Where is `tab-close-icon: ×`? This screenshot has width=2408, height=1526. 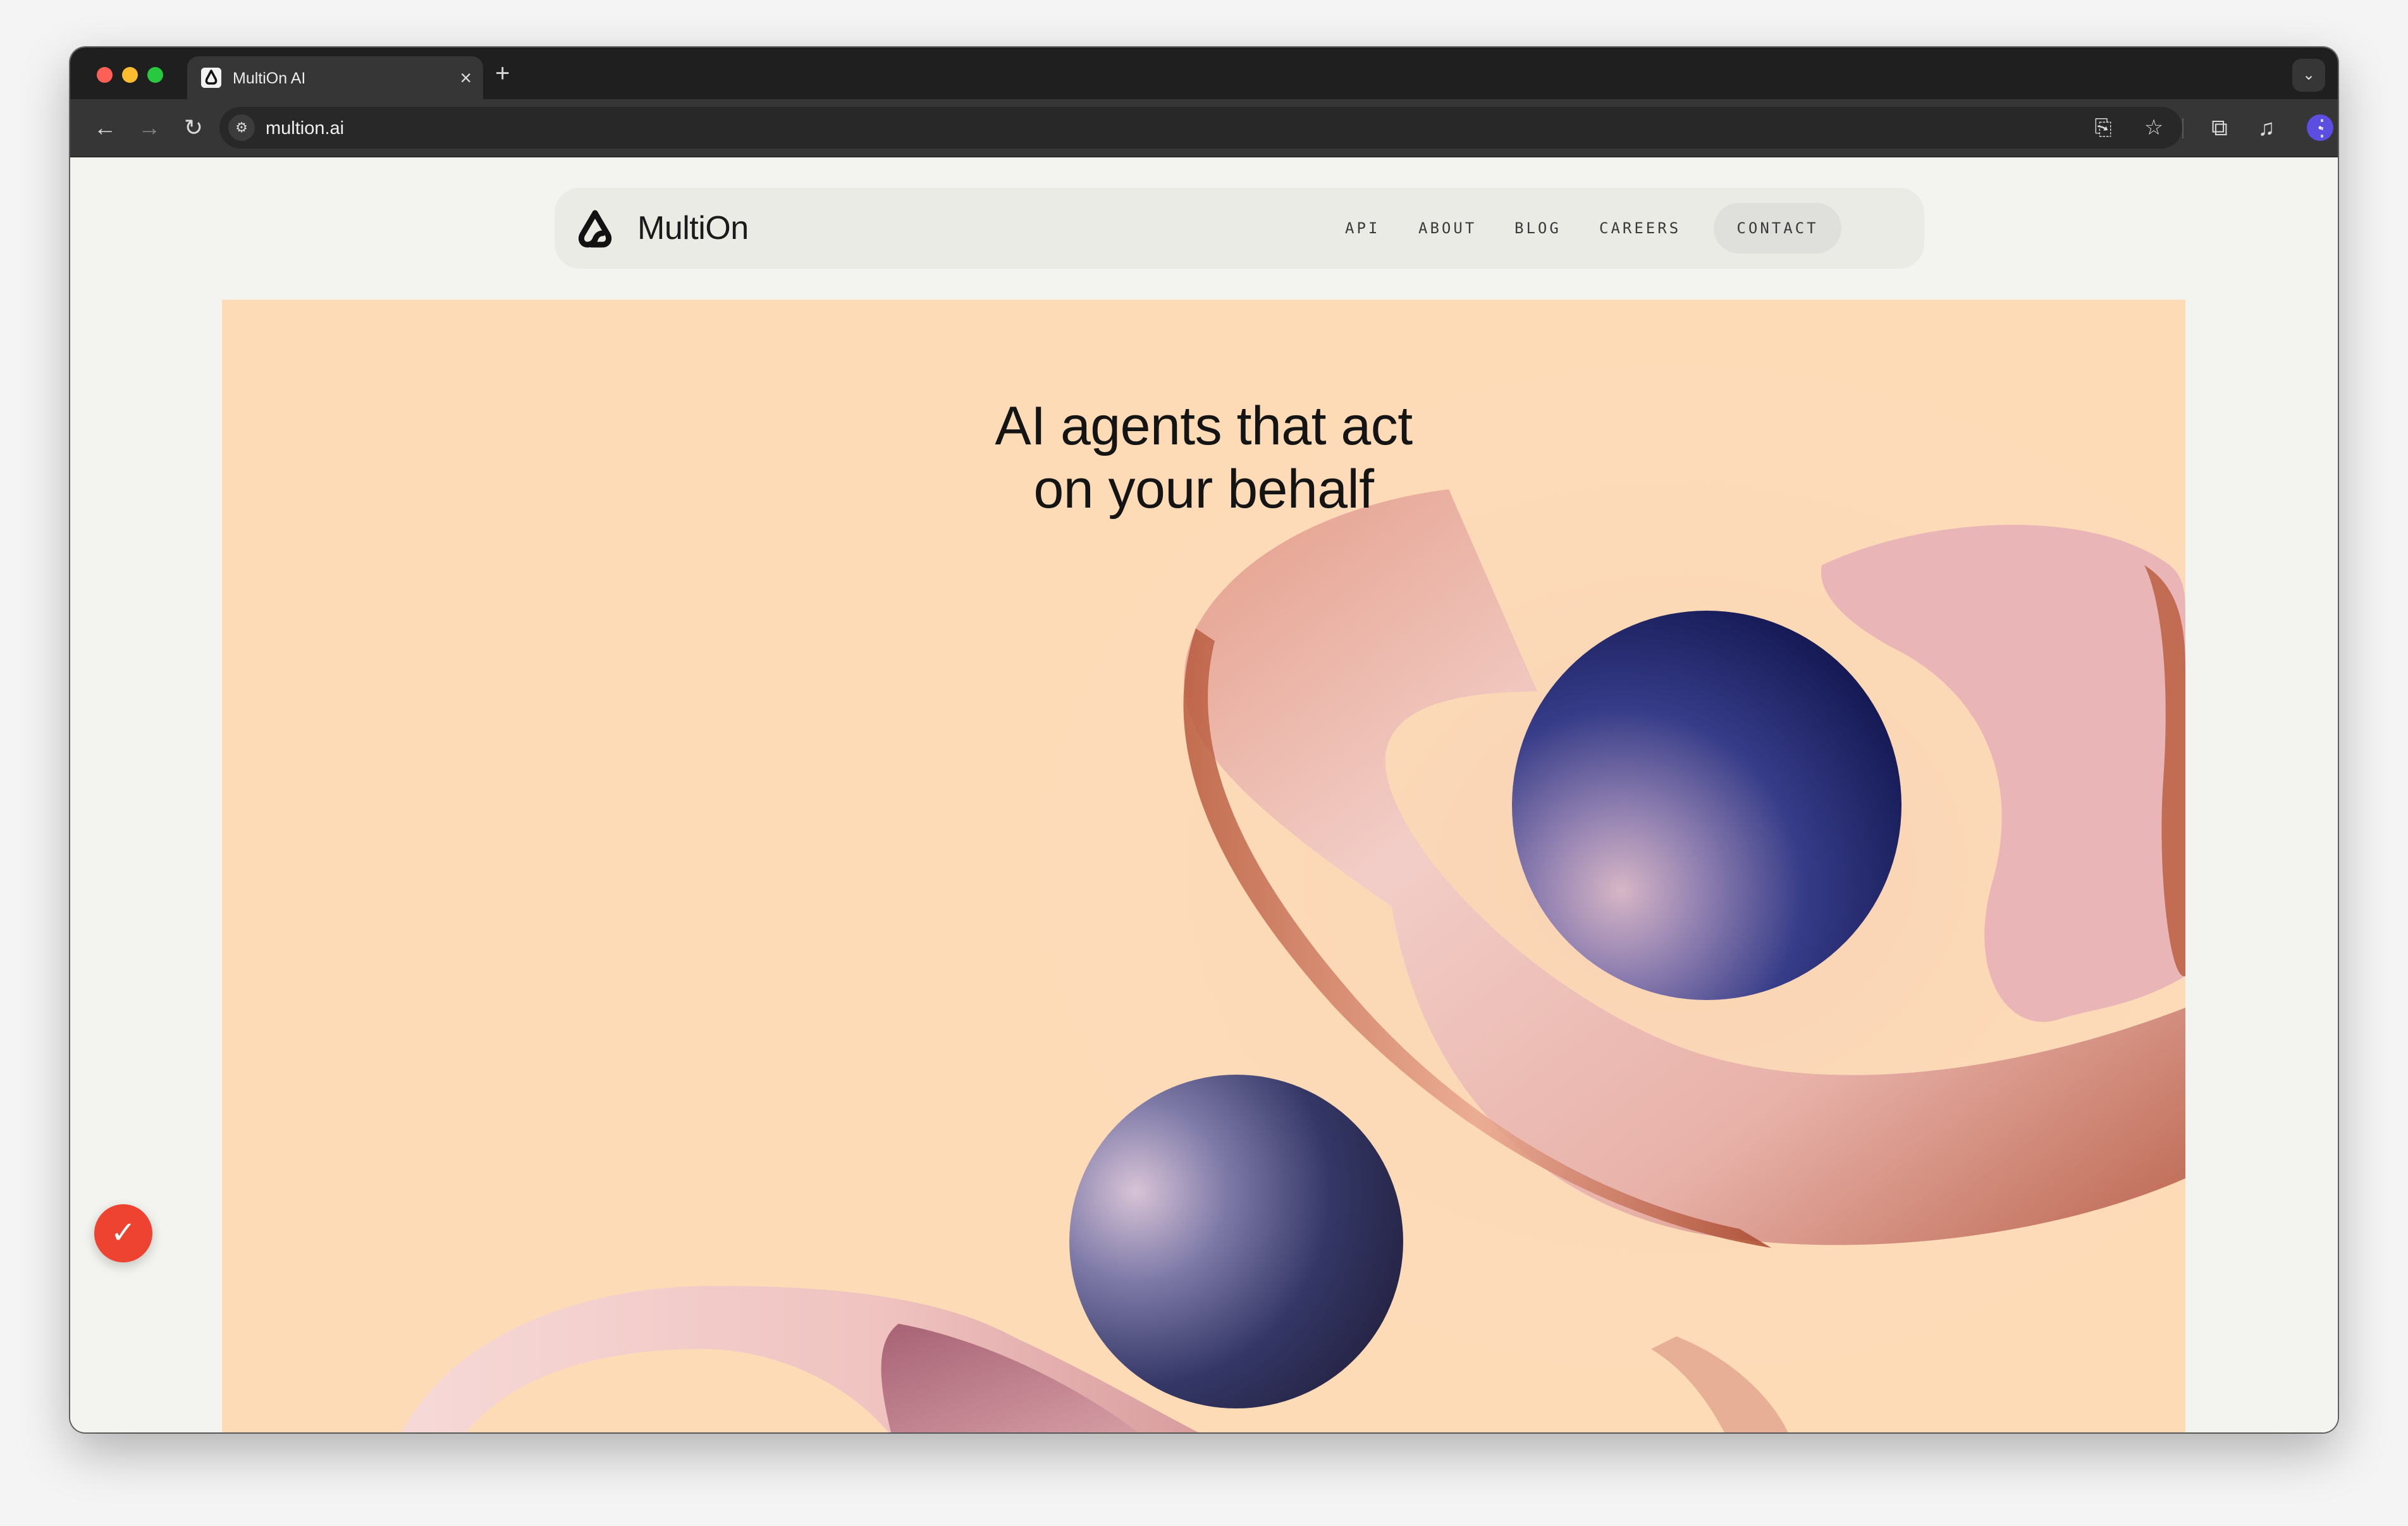 tab-close-icon: × is located at coordinates (466, 77).